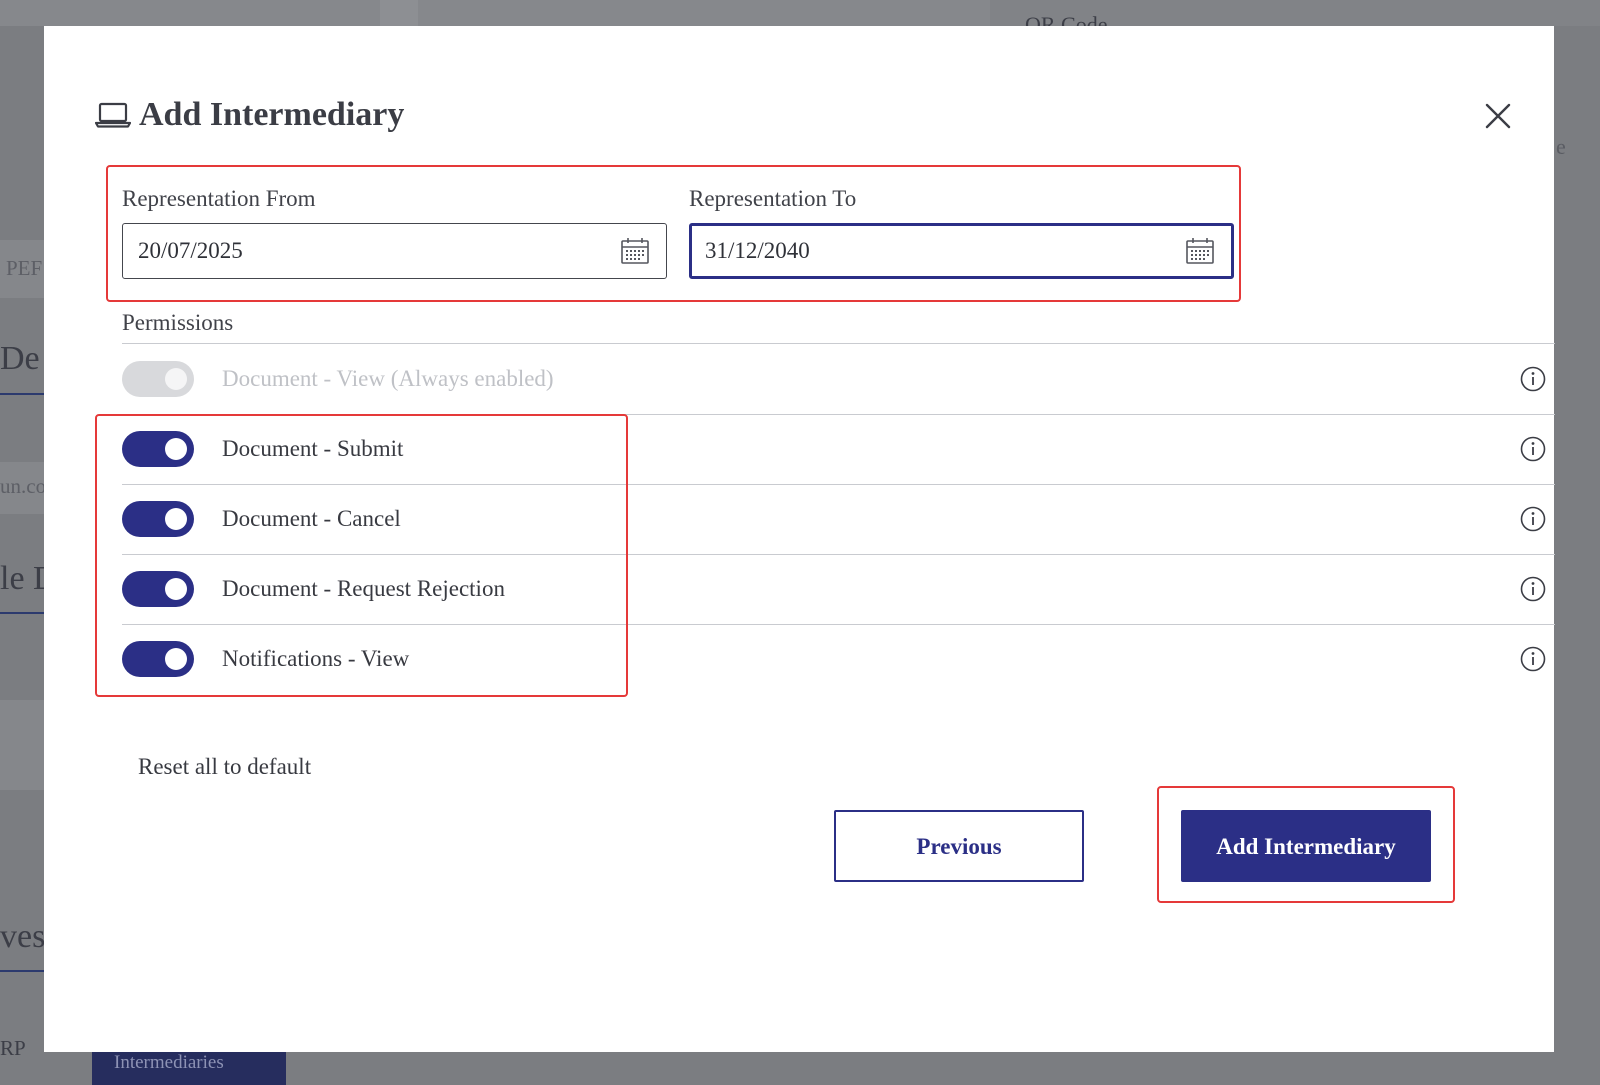 Image resolution: width=1600 pixels, height=1085 pixels. What do you see at coordinates (158, 519) in the screenshot?
I see `toggle-document-cancel` at bounding box center [158, 519].